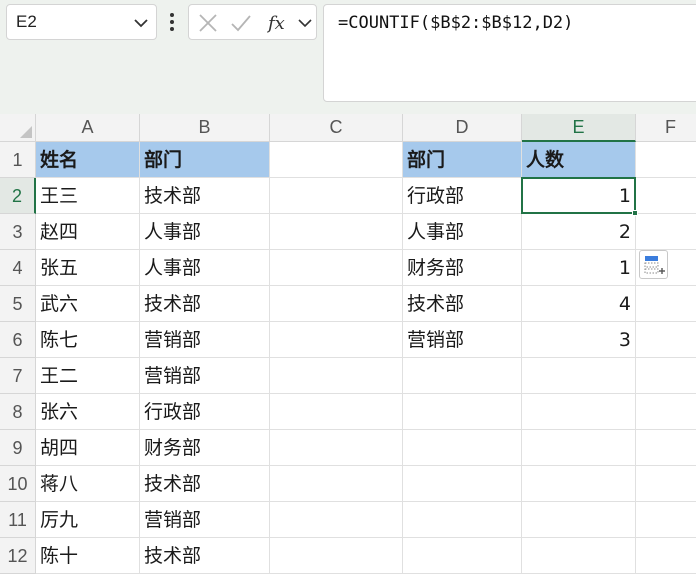 The width and height of the screenshot is (696, 588). Describe the element at coordinates (205, 448) in the screenshot. I see `cell-b9: 财务部` at that location.